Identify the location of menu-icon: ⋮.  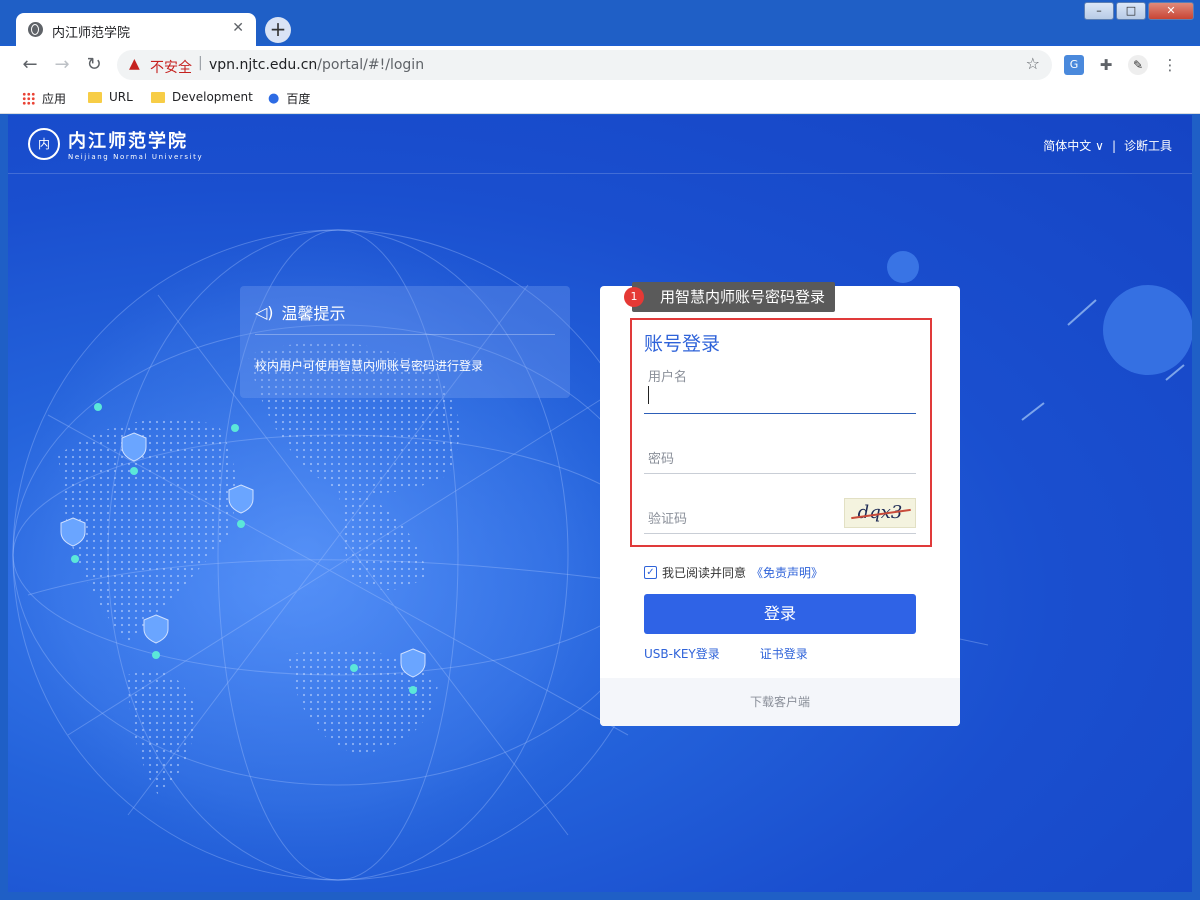
(1170, 65).